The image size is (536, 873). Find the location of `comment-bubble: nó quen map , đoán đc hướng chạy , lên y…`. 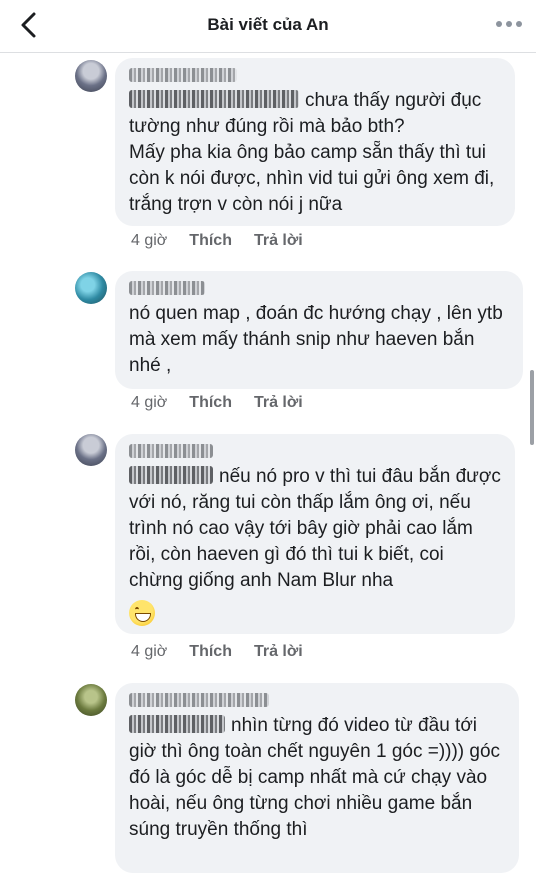

comment-bubble: nó quen map , đoán đc hướng chạy , lên y… is located at coordinates (319, 330).